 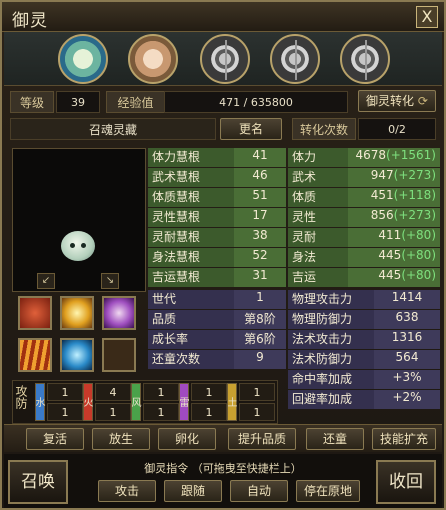 I want to click on action-button: 提升品质, so click(x=262, y=439).